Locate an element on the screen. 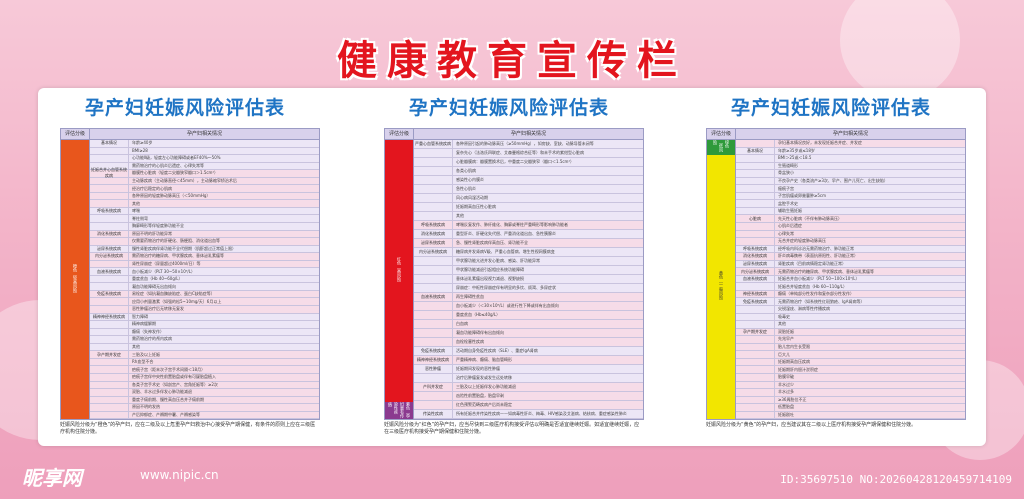 This screenshot has height=499, width=1024. row-text: 双胎、羊水过多伴发心肺功能减退 is located at coordinates (162, 392).